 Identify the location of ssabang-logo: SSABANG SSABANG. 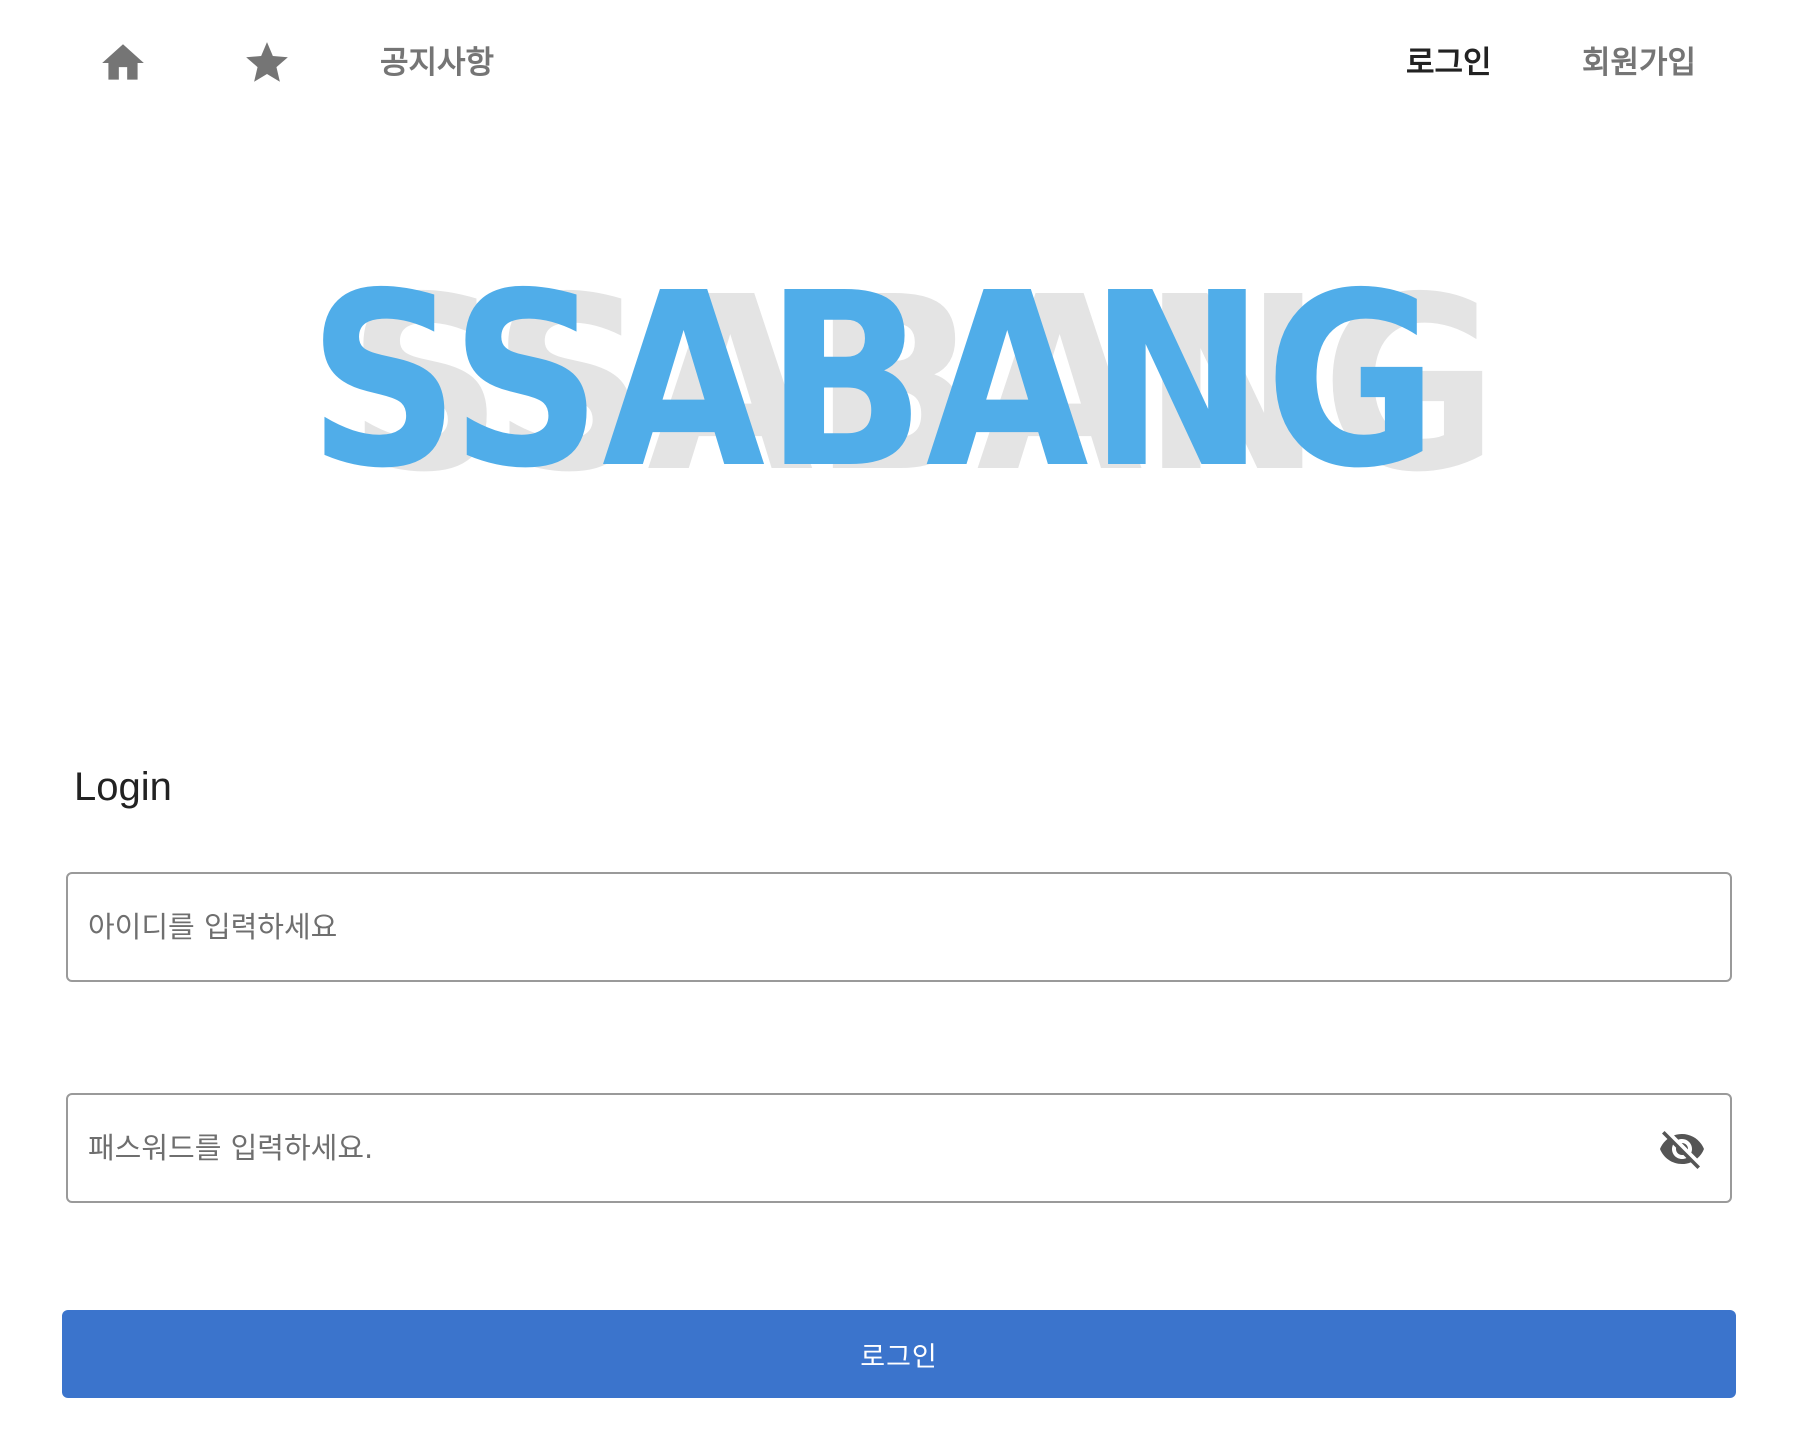
(901, 381).